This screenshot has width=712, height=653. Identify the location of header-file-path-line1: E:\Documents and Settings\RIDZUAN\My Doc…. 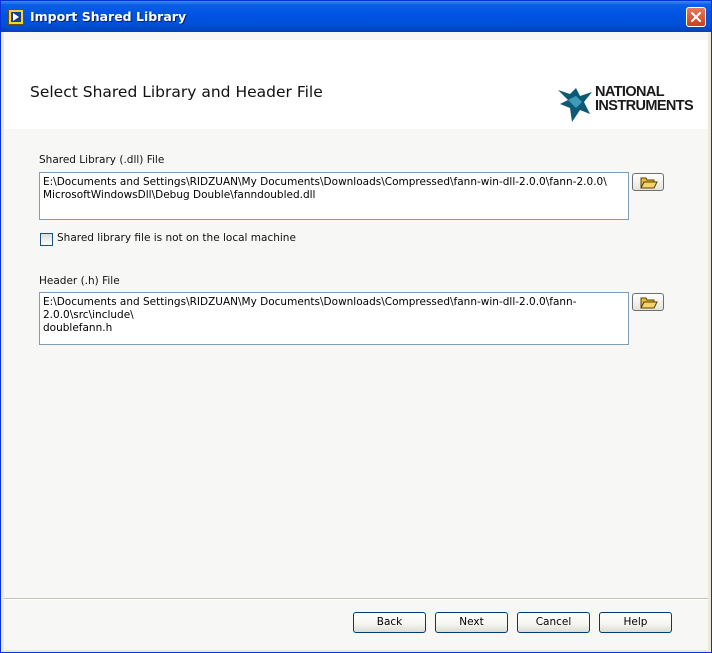
(310, 308).